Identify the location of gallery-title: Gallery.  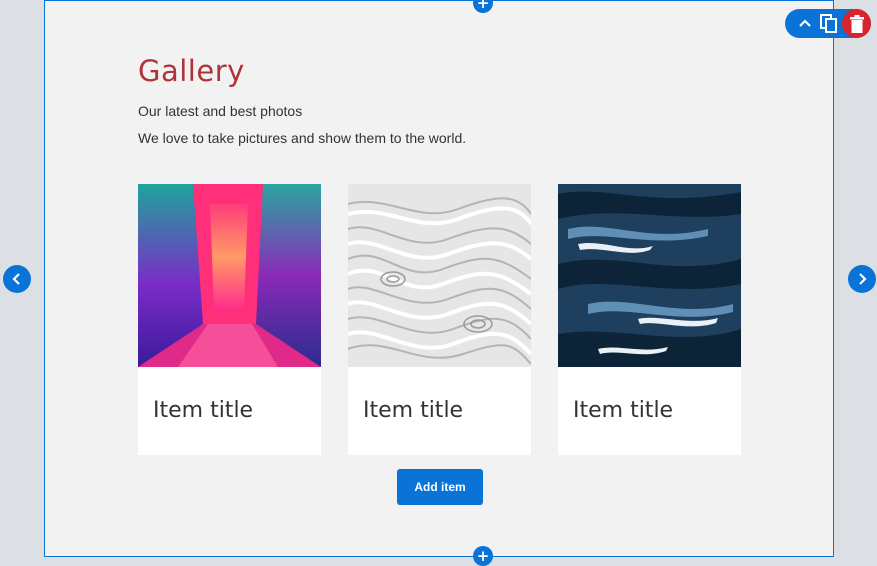
(191, 71).